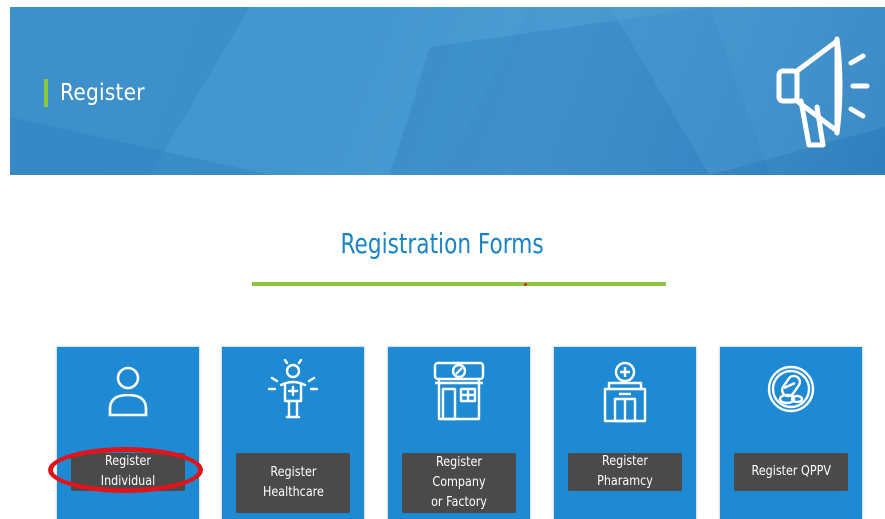 The height and width of the screenshot is (519, 885). I want to click on register-pharmacy-button: Register Pharamcy, so click(625, 472).